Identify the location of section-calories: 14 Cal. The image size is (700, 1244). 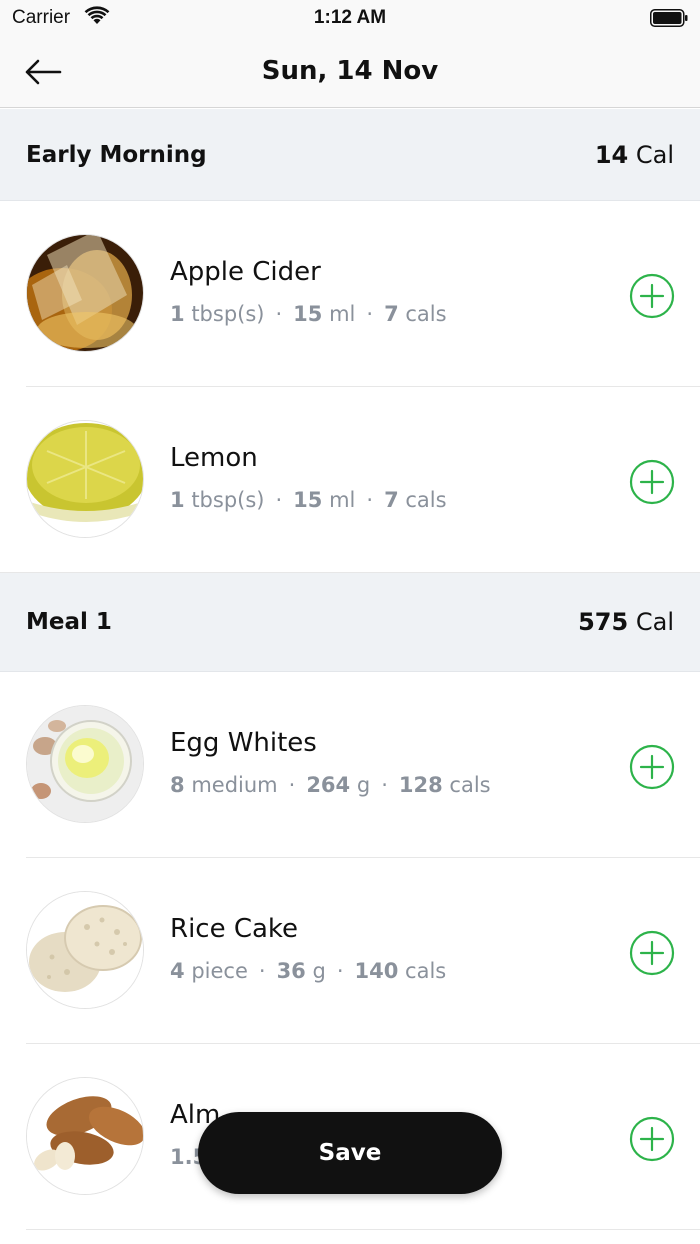
(634, 154).